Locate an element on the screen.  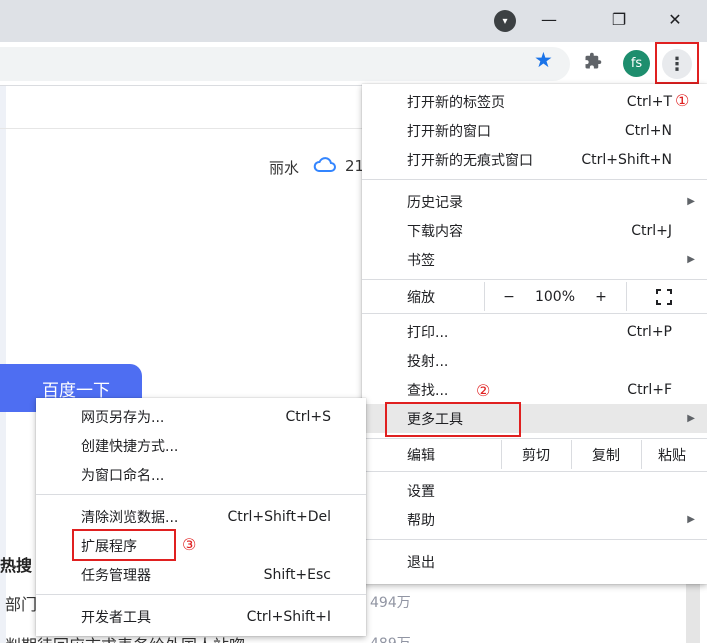
edit-row: 编辑 剪切 复制 粘贴 is located at coordinates (534, 454).